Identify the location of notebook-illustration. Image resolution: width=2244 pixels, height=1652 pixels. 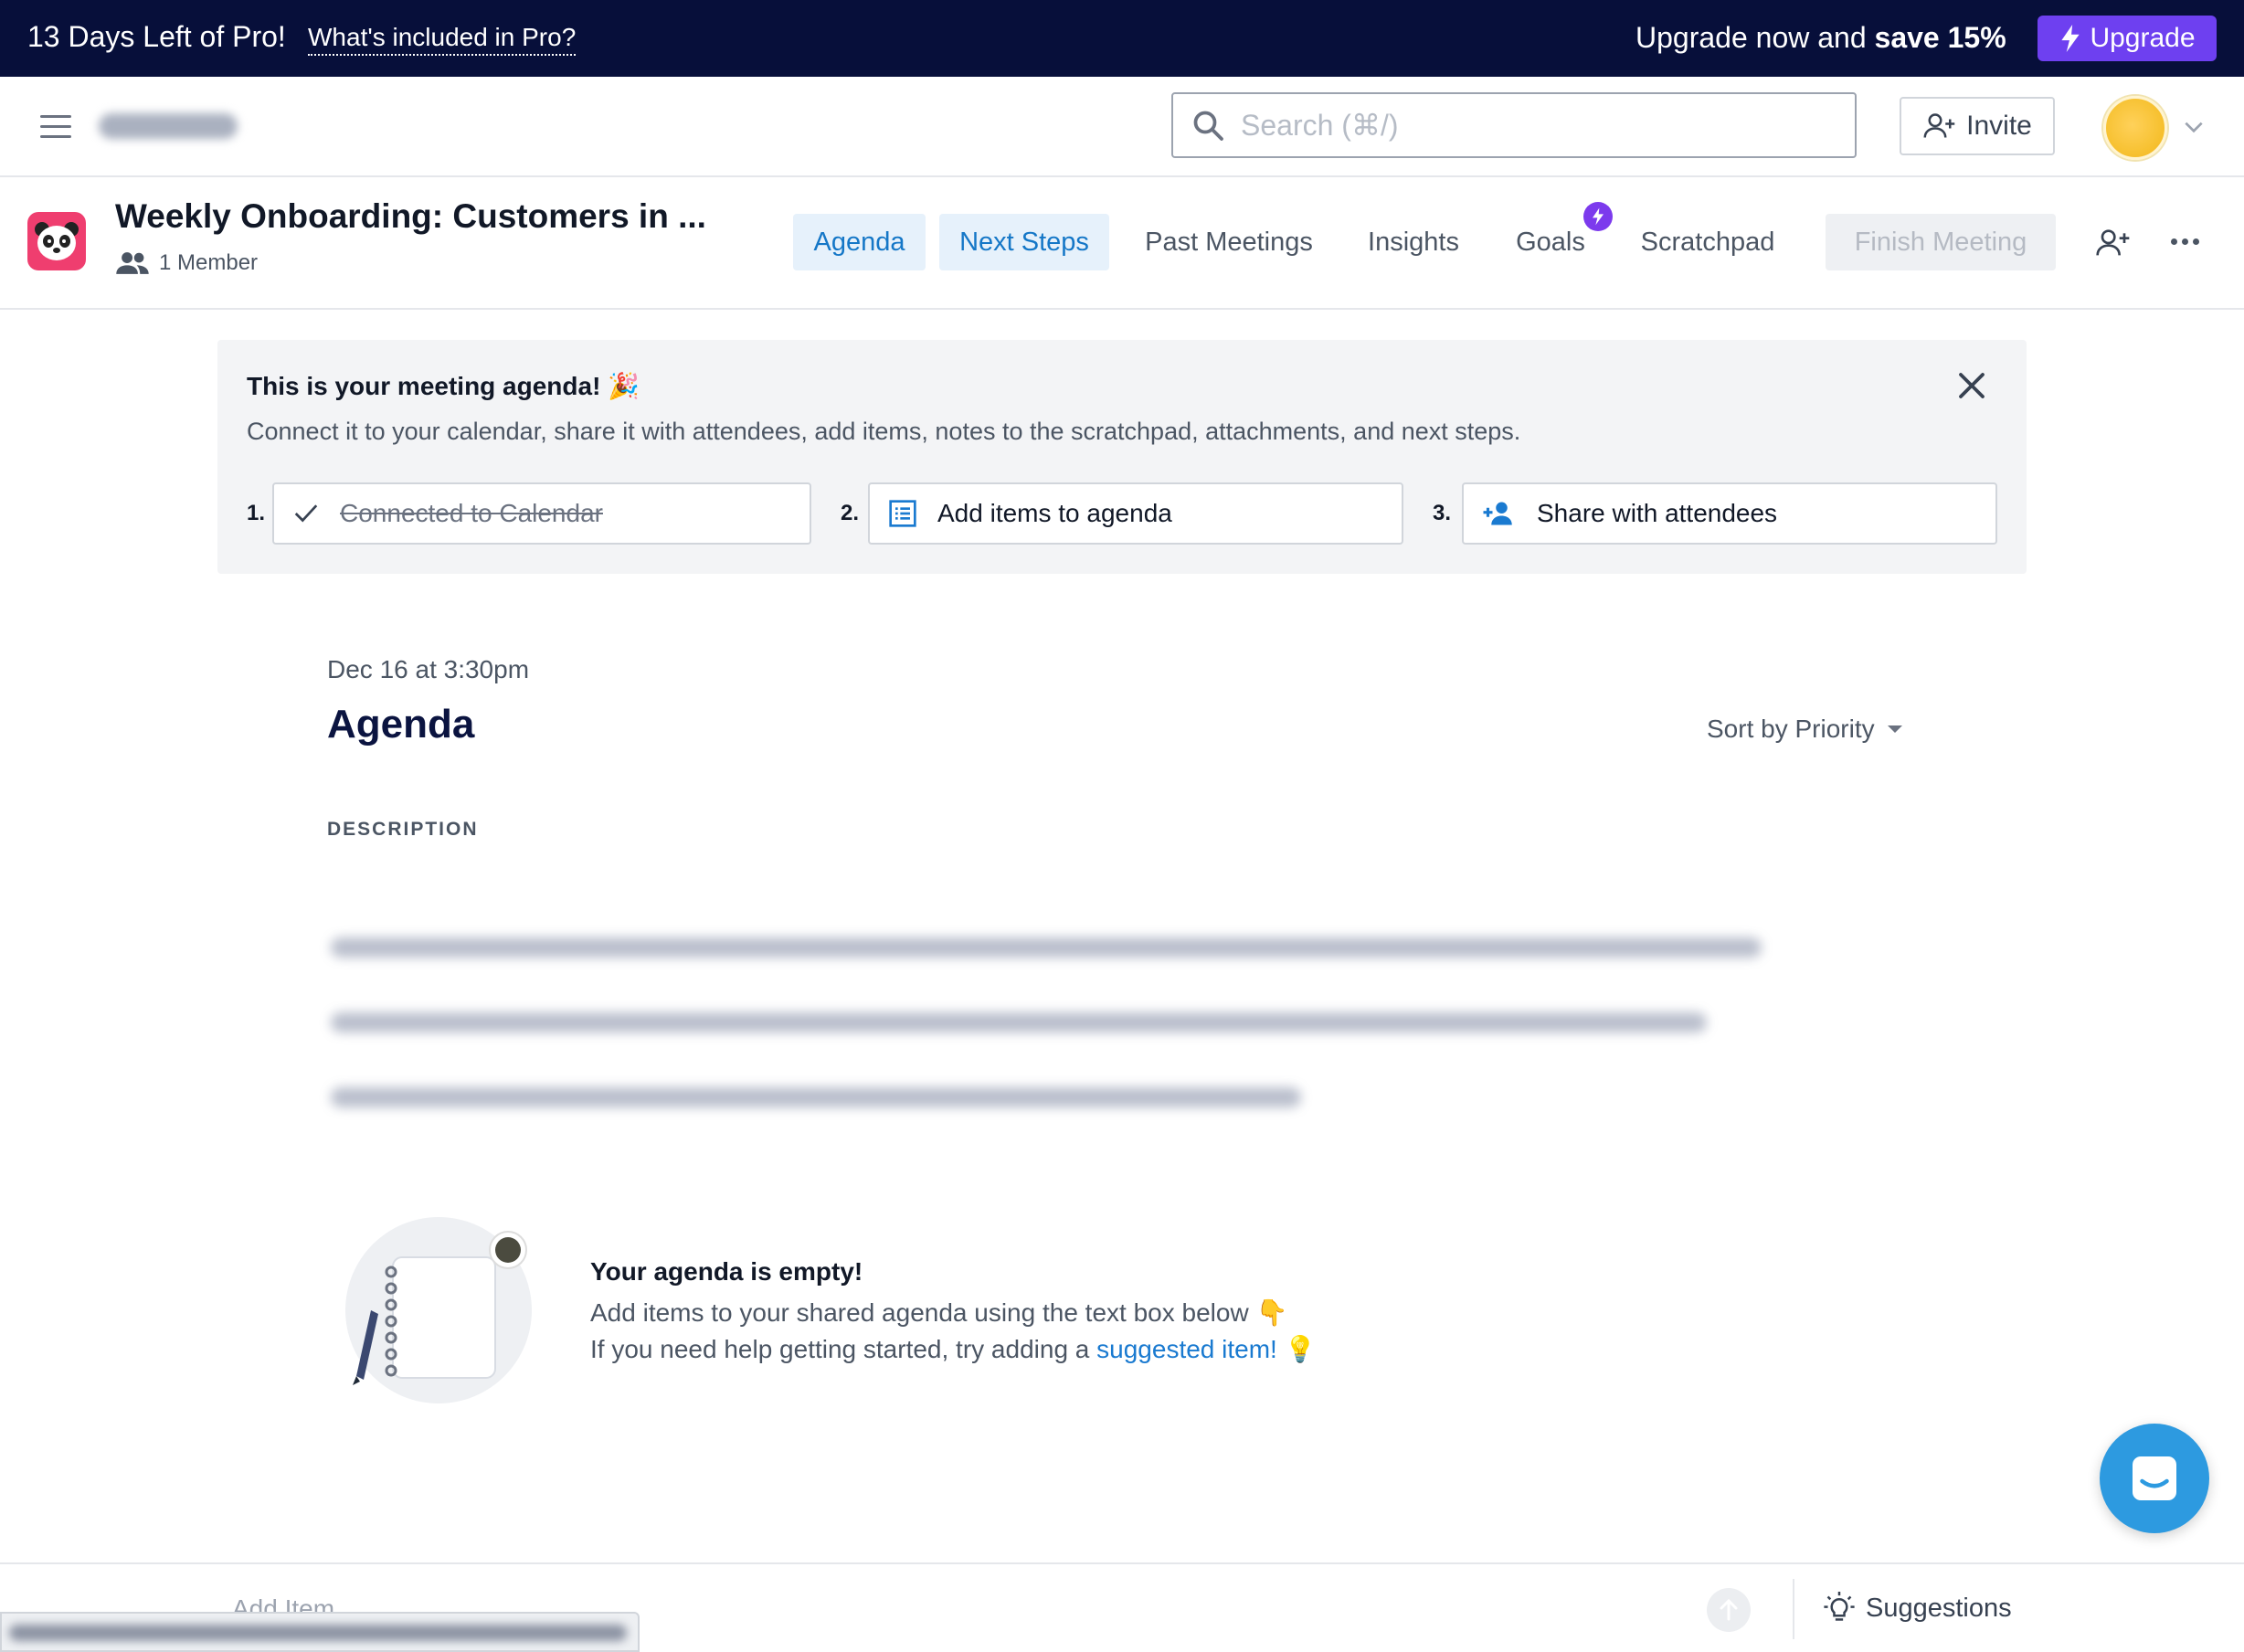
(438, 1310).